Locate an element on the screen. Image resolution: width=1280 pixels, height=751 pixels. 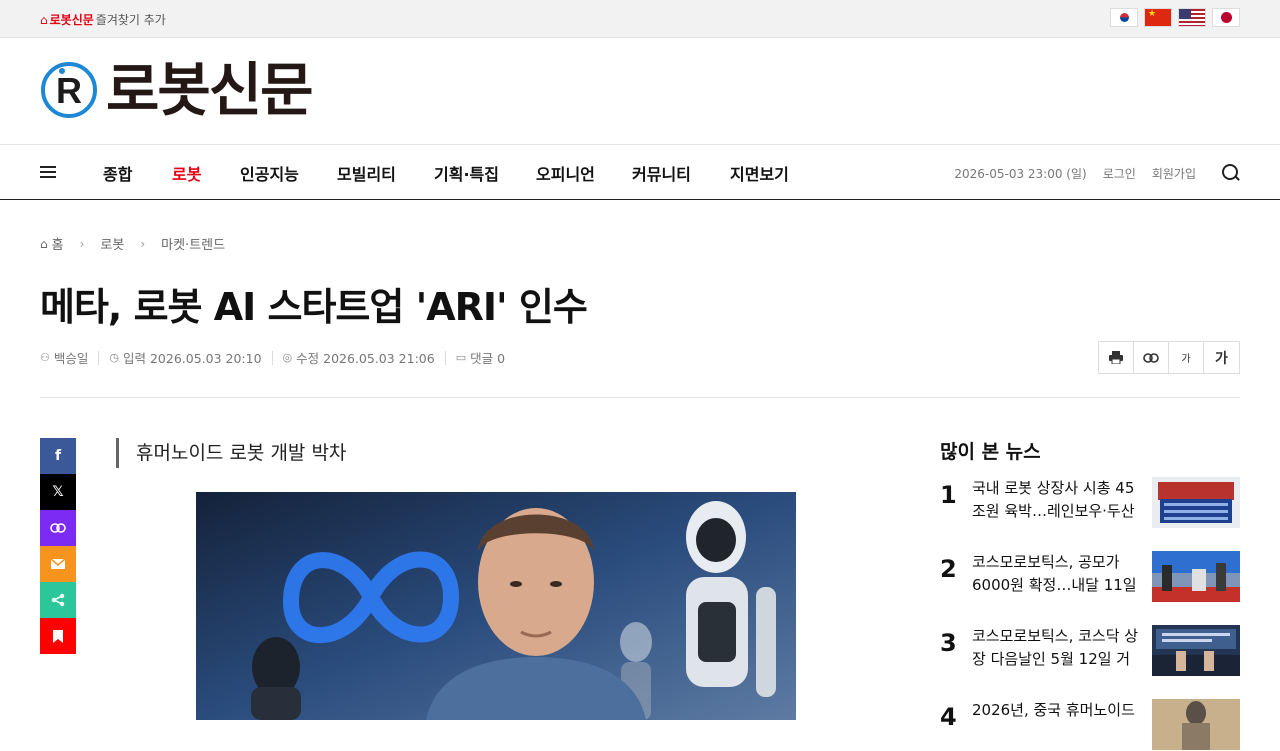
font-increase-button: 가 is located at coordinates (1221, 357).